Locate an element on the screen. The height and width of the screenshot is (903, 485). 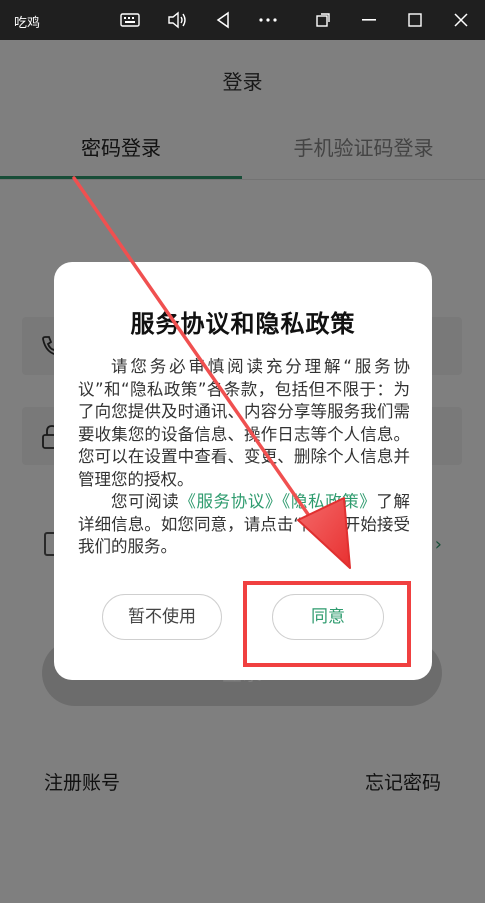
maximize-icon is located at coordinates (415, 20).